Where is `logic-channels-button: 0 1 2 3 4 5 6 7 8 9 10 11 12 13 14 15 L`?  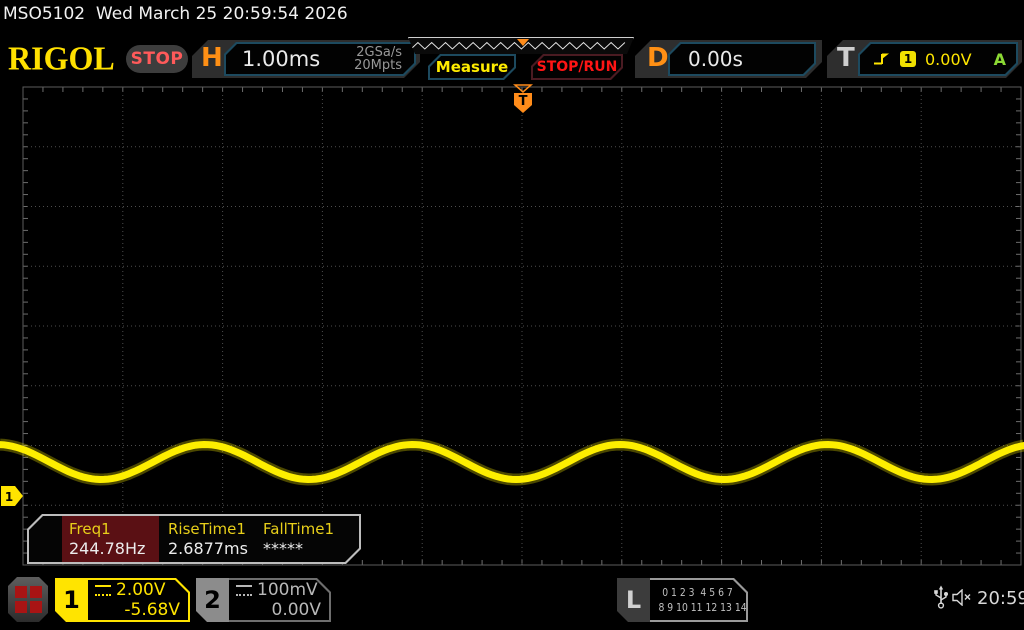
logic-channels-button: 0 1 2 3 4 5 6 7 8 9 10 11 12 13 14 15 L is located at coordinates (682, 600).